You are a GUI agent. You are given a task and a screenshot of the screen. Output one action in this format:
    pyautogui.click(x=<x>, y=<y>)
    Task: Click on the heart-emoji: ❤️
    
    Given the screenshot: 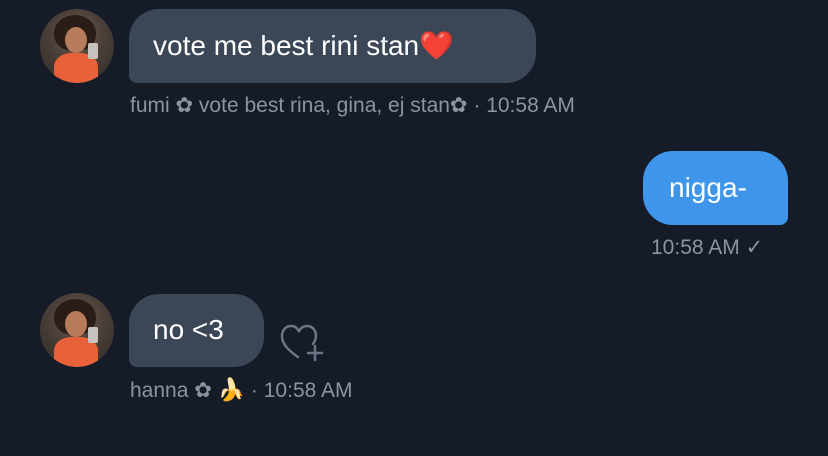 What is the action you would take?
    pyautogui.click(x=436, y=45)
    